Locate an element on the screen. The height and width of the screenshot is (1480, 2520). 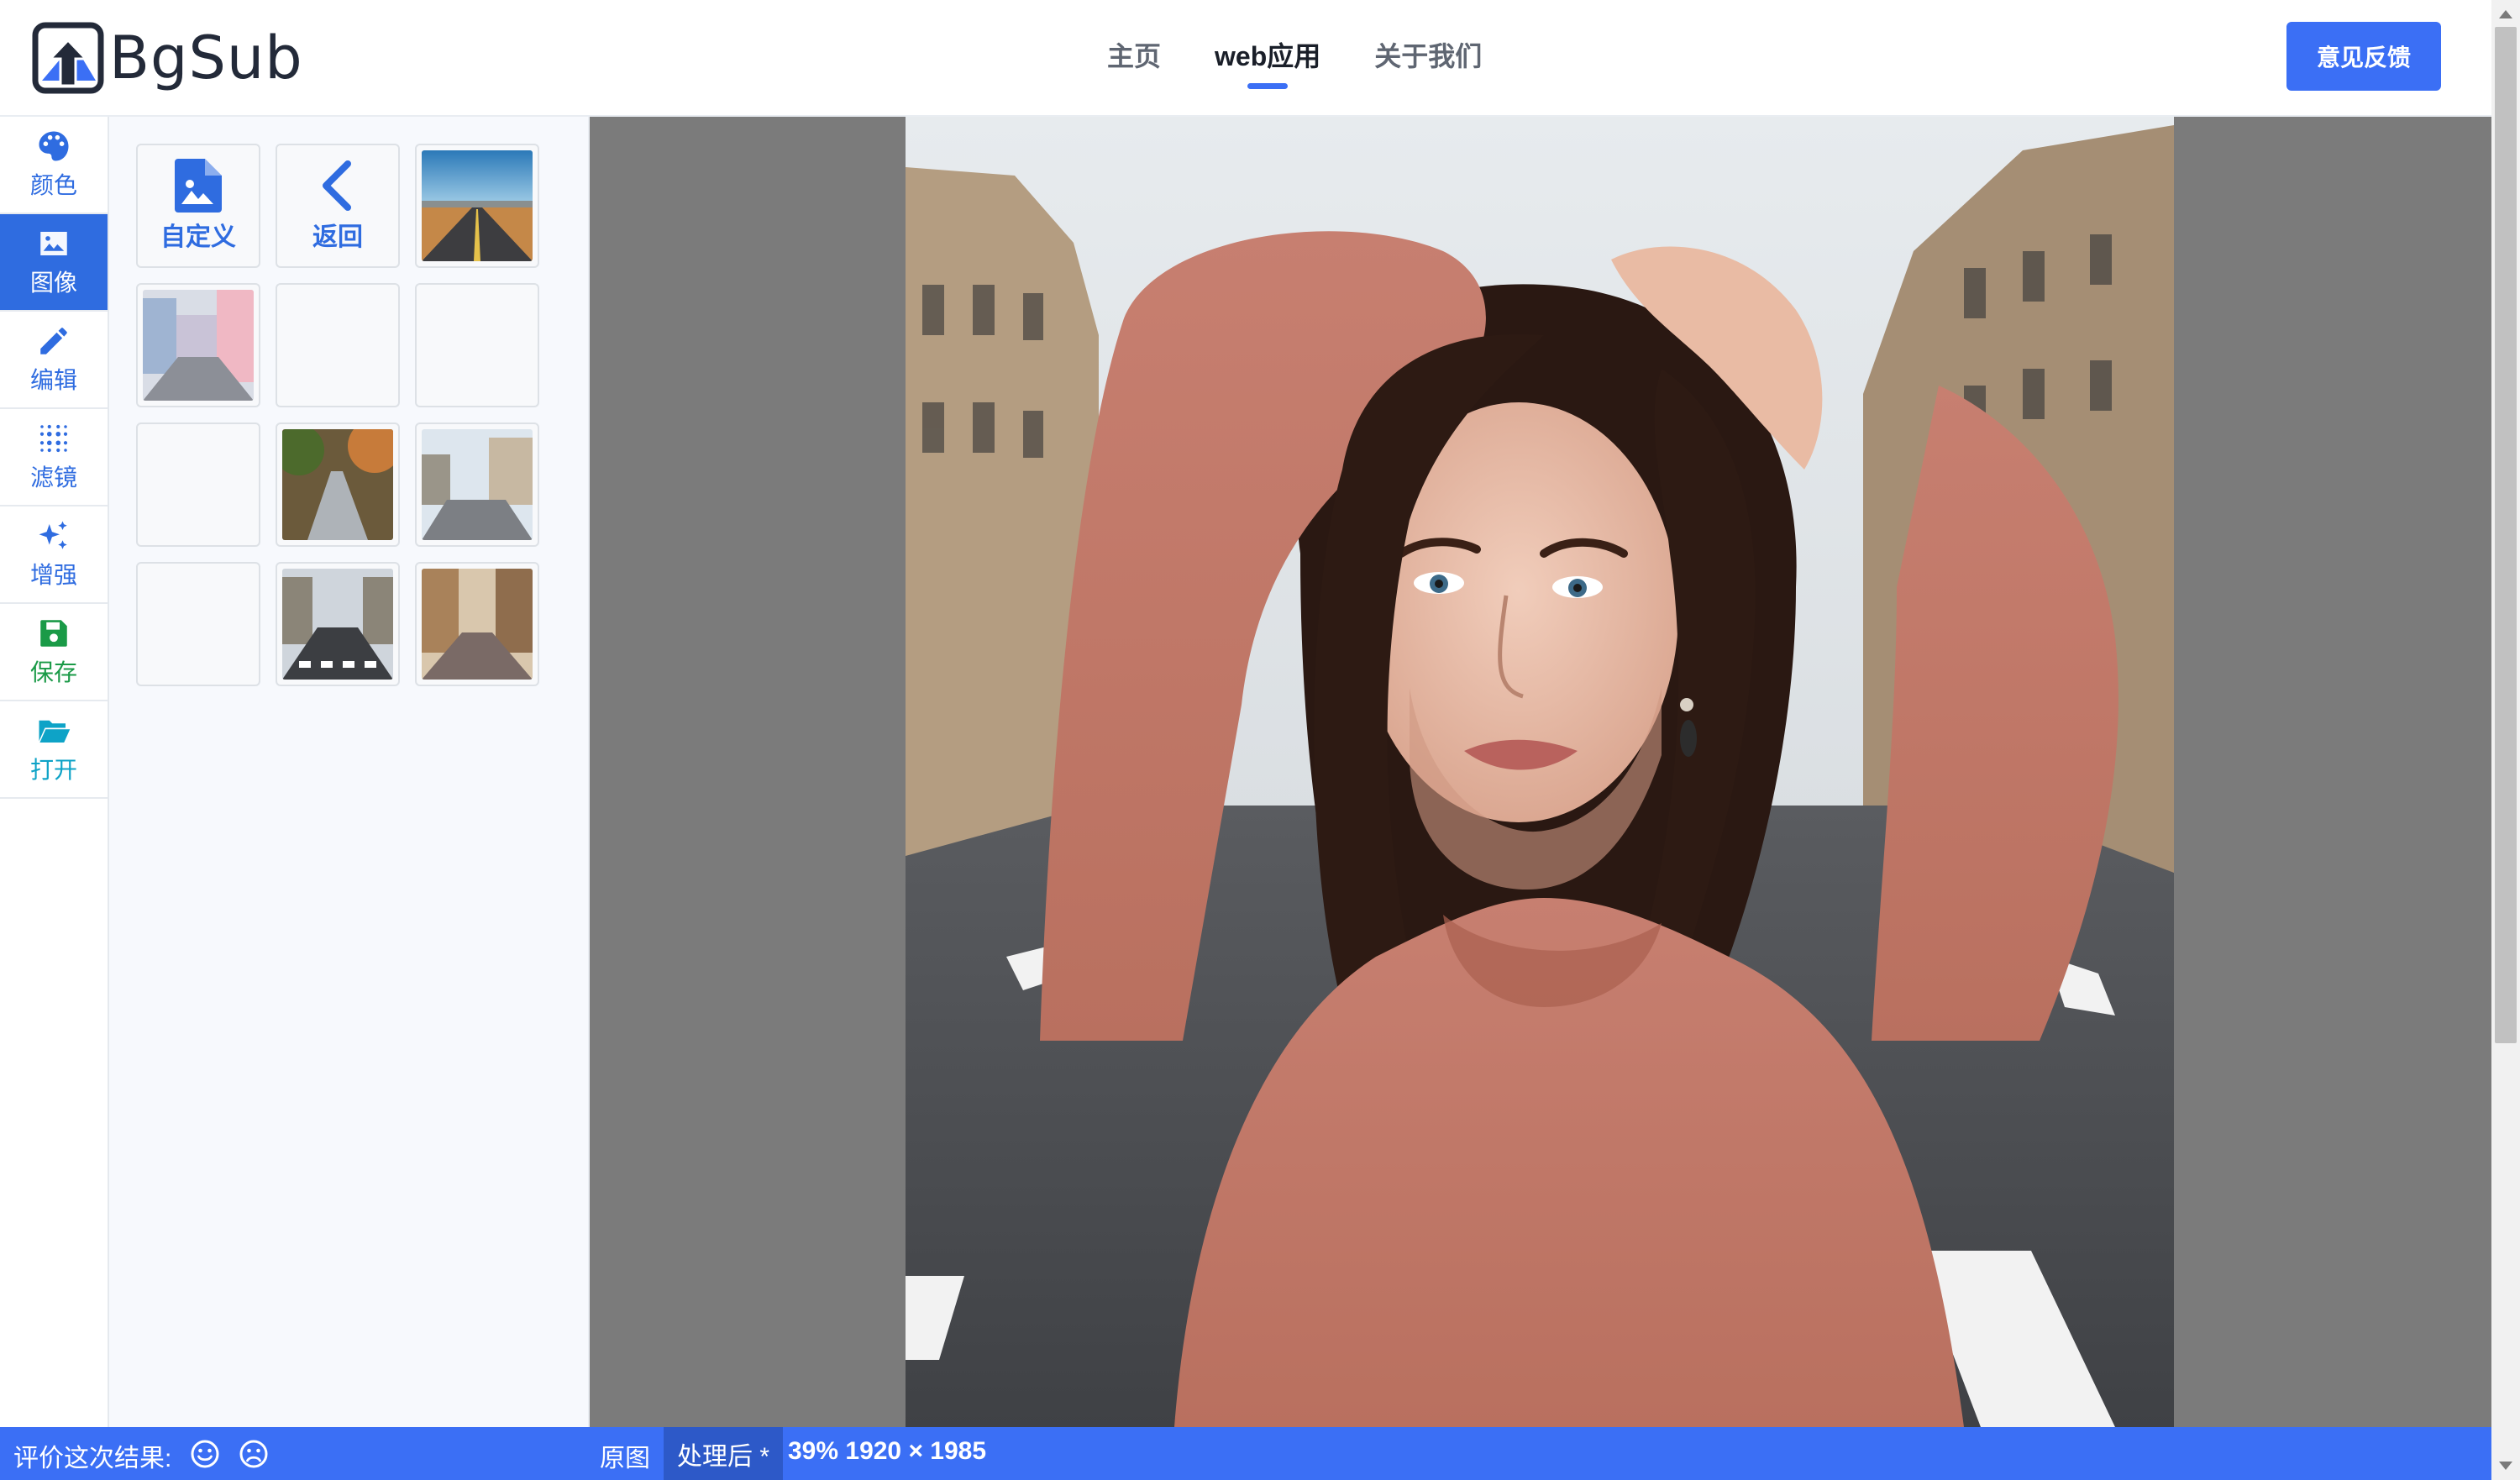
app-header: BgSub 主页 web应用 关于我们 意见反馈 is located at coordinates (1245, 58).